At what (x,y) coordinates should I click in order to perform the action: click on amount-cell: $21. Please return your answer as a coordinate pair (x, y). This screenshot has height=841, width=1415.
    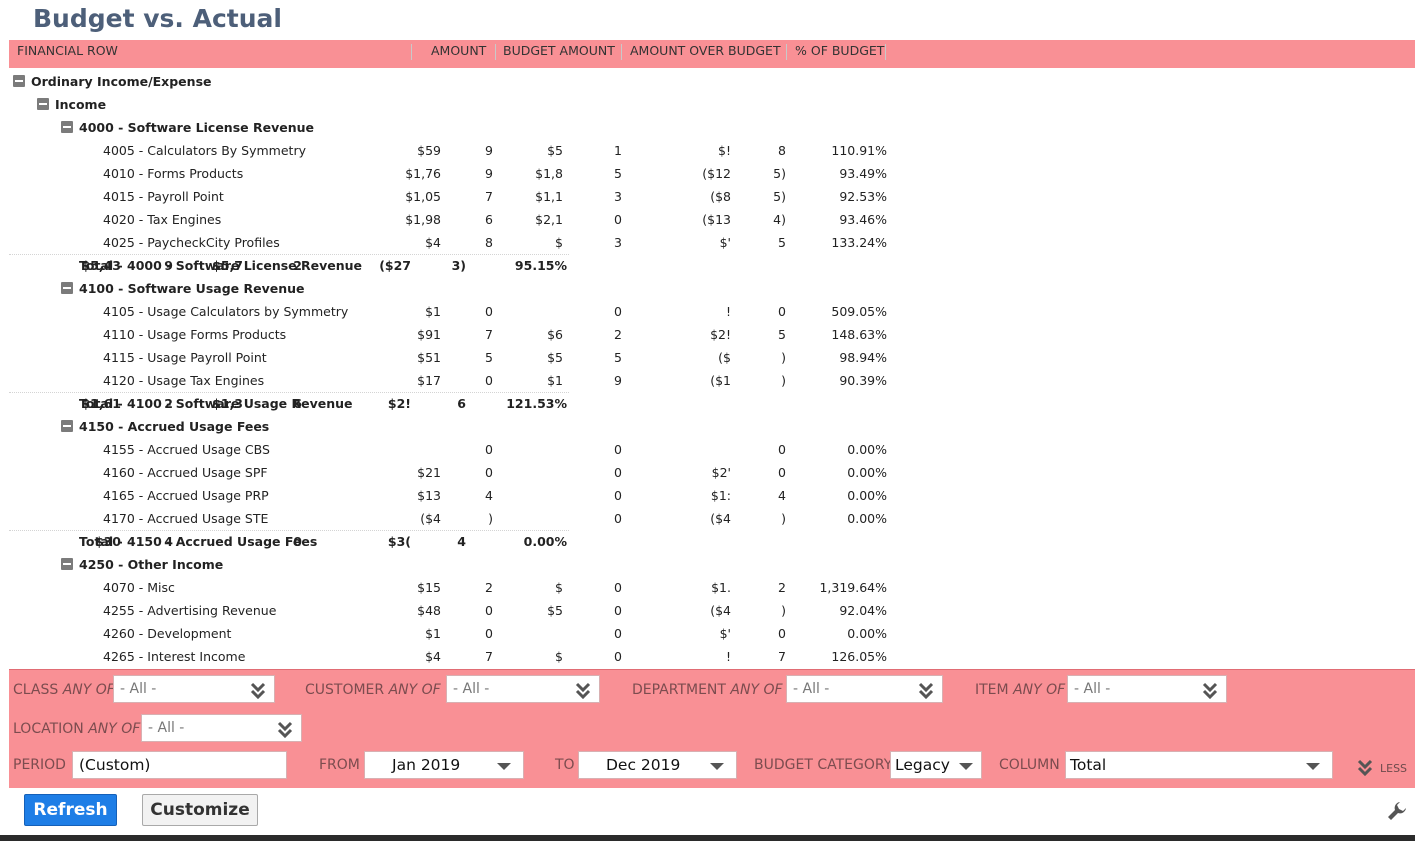
    Looking at the image, I should click on (429, 472).